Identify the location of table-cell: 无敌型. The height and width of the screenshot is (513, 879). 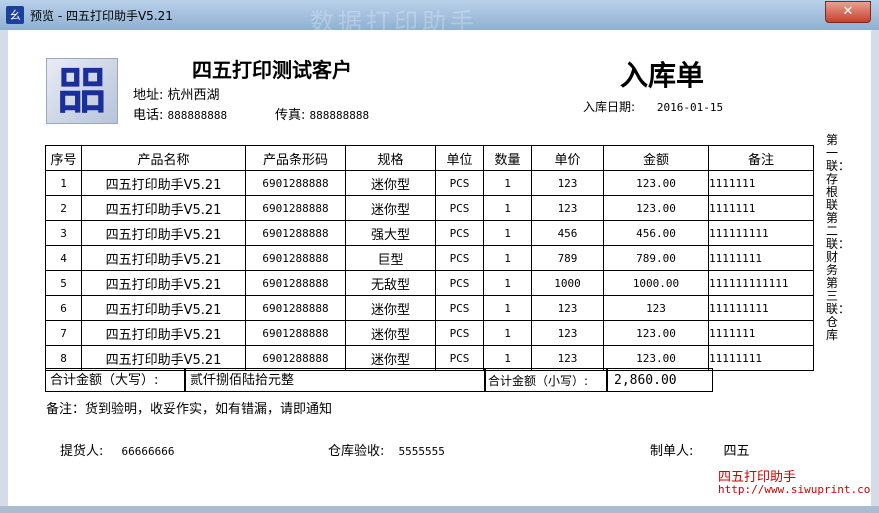
(390, 283).